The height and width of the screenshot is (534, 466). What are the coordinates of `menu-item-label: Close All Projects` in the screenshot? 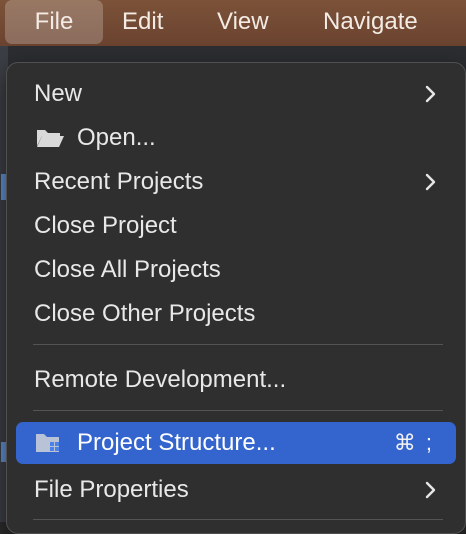 It's located at (127, 269).